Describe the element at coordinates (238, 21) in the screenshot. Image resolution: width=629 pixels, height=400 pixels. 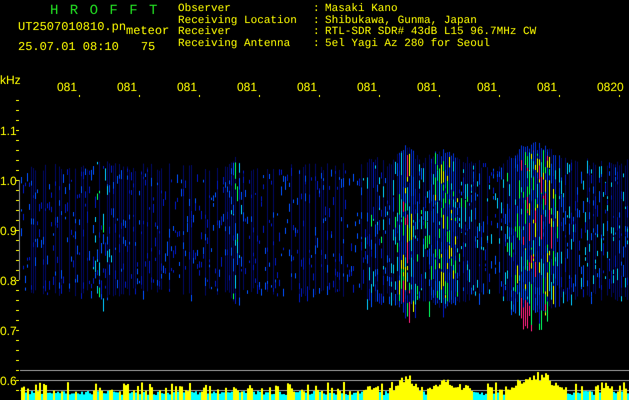
I see `info-label: Receiving Location` at that location.